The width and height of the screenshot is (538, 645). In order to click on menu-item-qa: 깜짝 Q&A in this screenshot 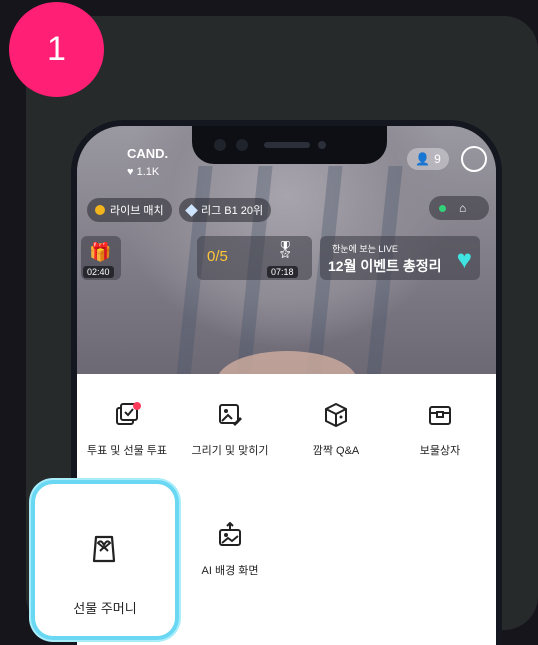, I will do `click(336, 430)`.